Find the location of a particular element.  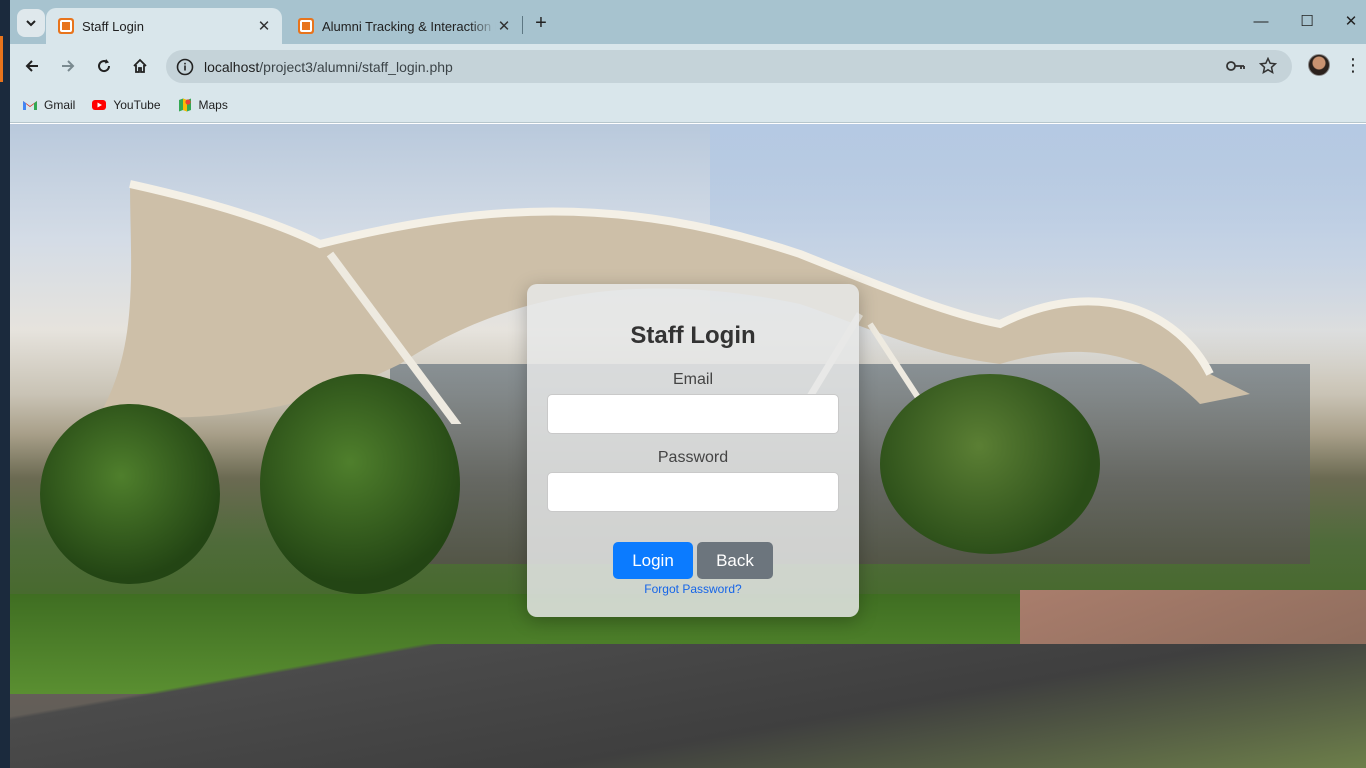

url-path: /project3/alumni/staff_login.php is located at coordinates (356, 66).